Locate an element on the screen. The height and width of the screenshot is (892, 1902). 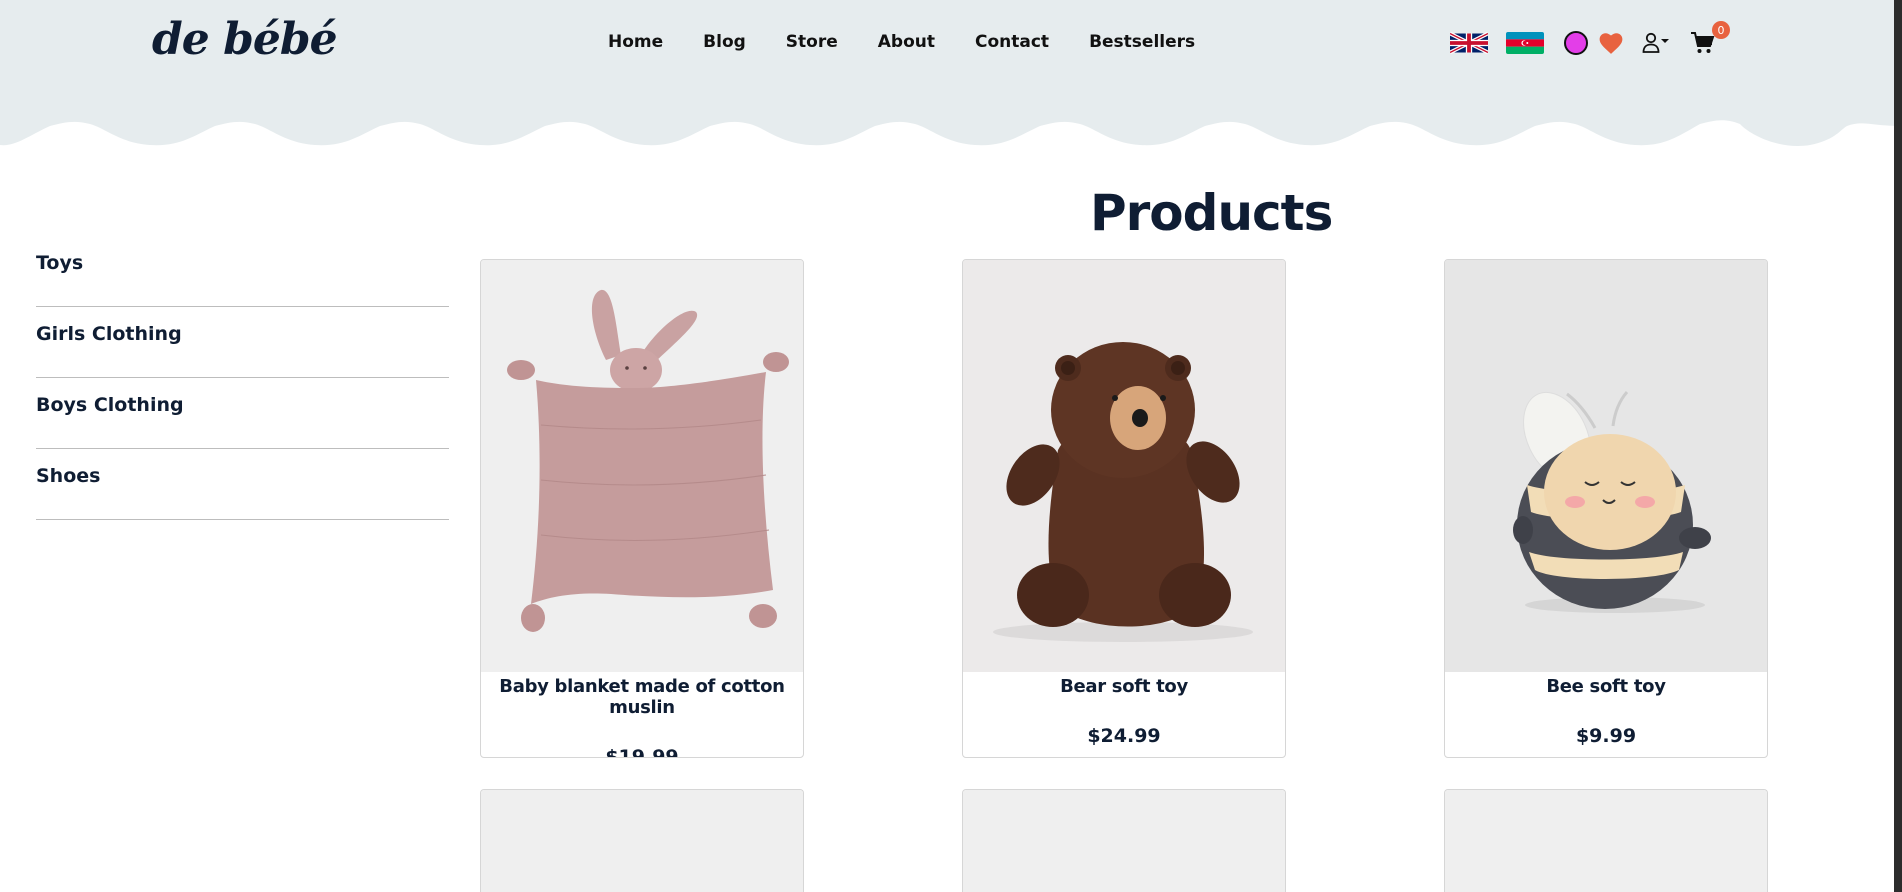
english-flag-icon is located at coordinates (1469, 43).